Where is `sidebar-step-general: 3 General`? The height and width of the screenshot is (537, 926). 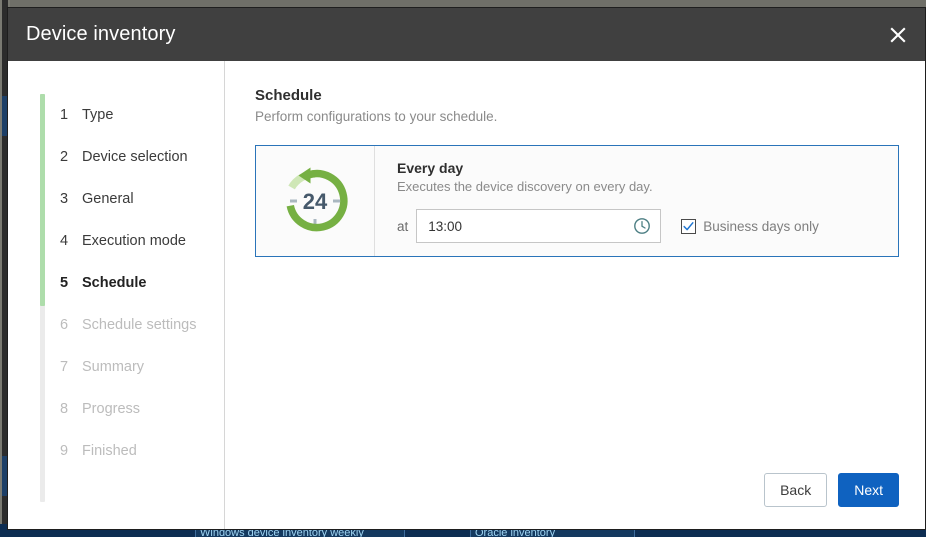 sidebar-step-general: 3 General is located at coordinates (140, 199).